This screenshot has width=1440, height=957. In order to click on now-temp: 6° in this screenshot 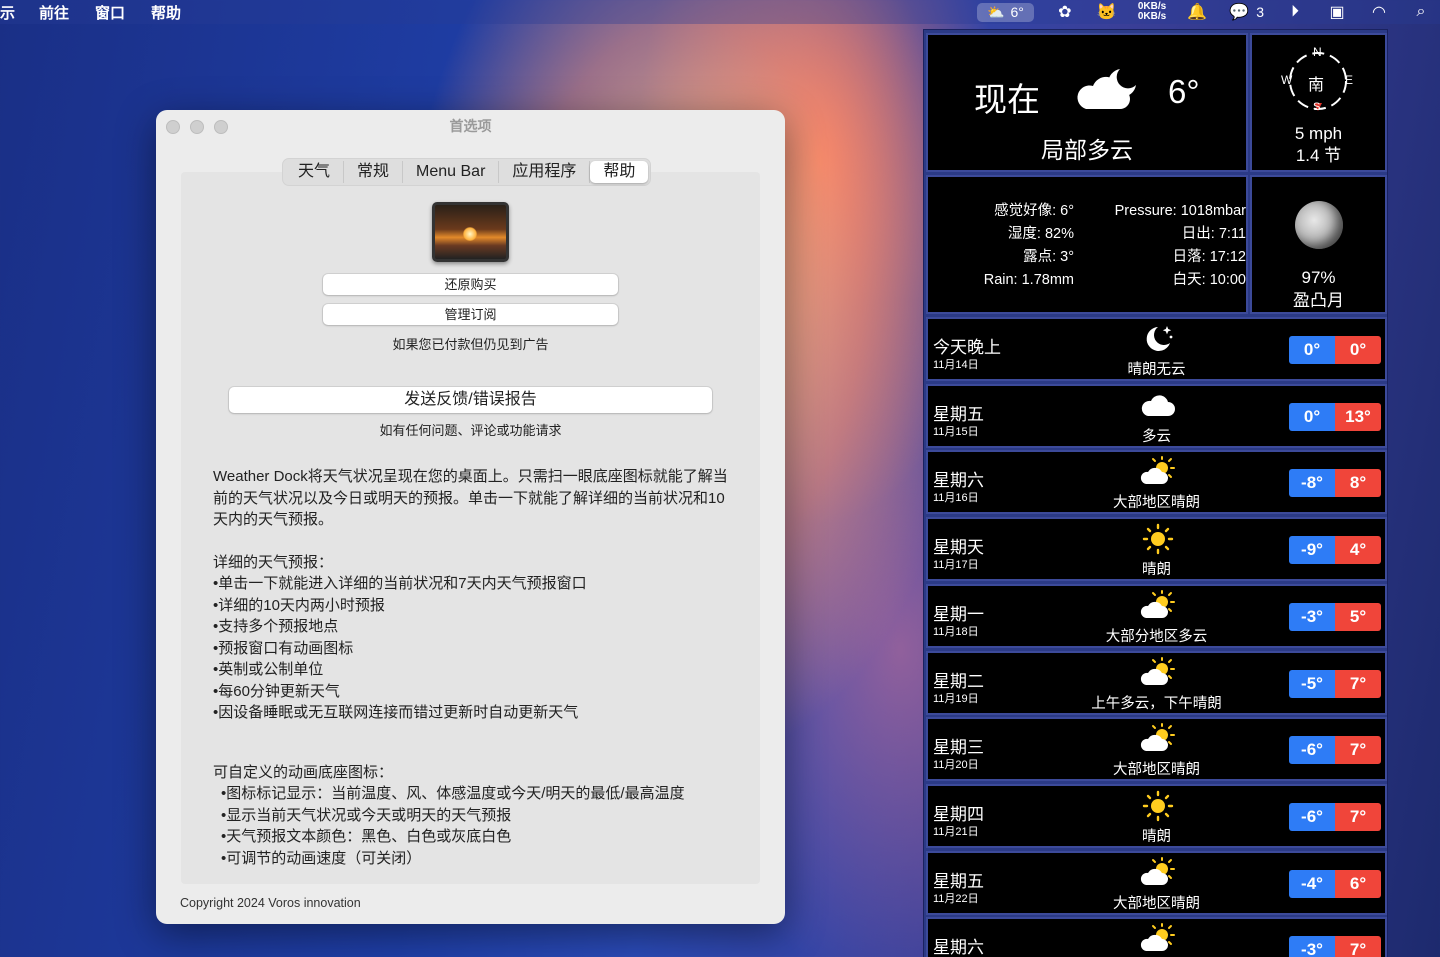, I will do `click(1184, 91)`.